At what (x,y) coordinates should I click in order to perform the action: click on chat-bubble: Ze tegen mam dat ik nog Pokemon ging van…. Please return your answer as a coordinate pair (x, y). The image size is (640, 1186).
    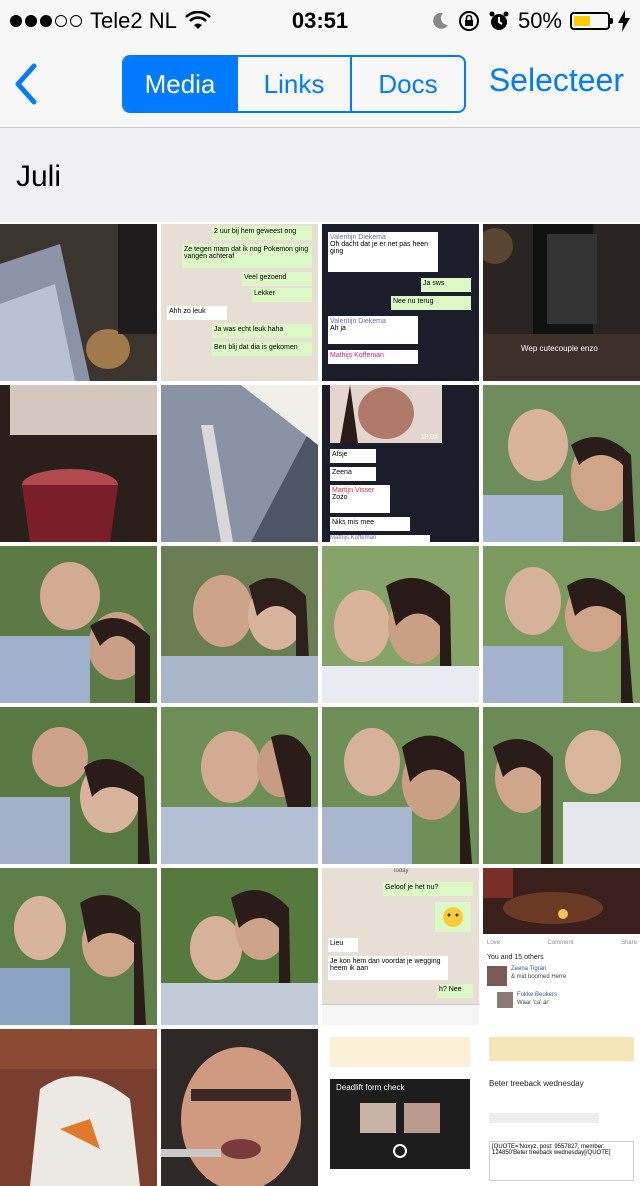
    Looking at the image, I should click on (247, 256).